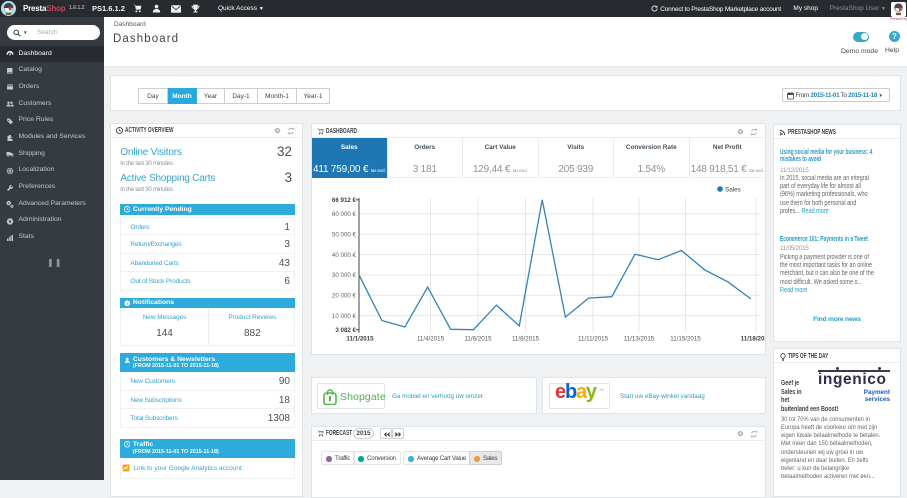 The image size is (907, 498). I want to click on svg-text: Sales, so click(733, 190).